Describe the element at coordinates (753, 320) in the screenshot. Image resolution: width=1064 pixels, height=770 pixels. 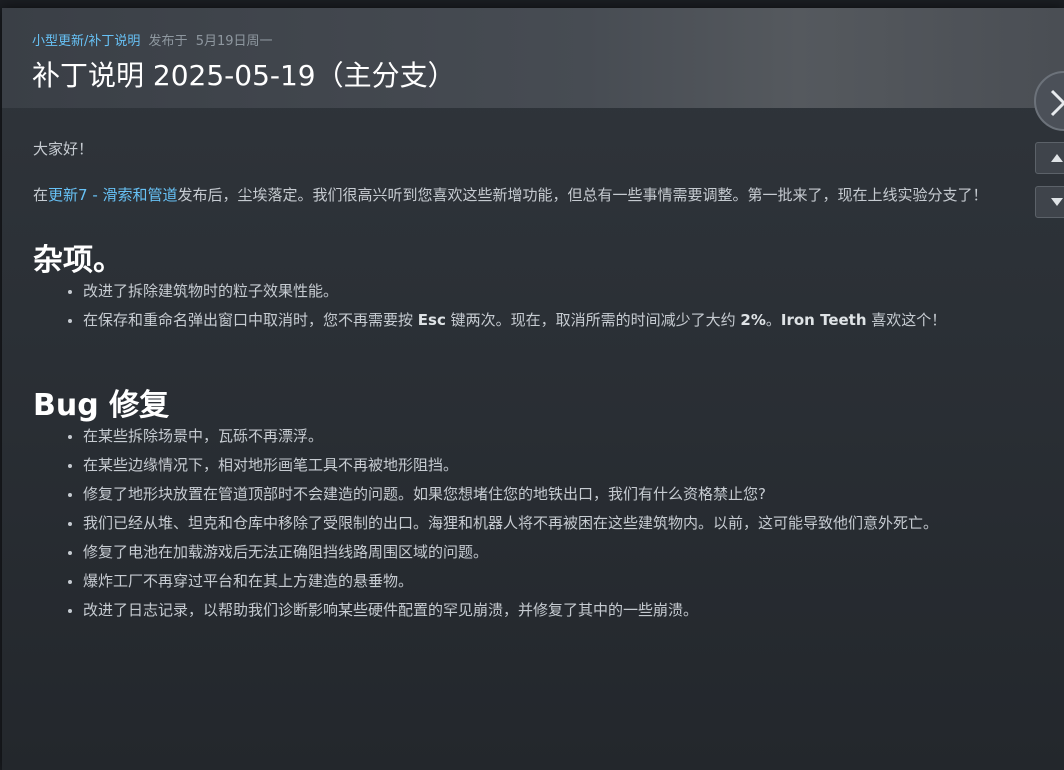
I see `item-bold: 2%` at that location.